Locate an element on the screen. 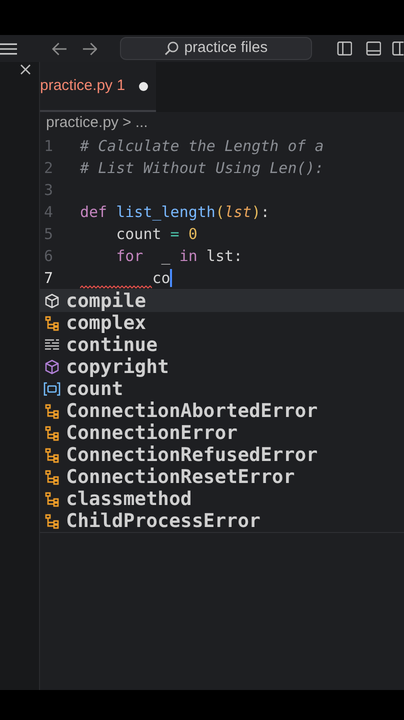 The image size is (404, 720). variable-icon is located at coordinates (52, 389).